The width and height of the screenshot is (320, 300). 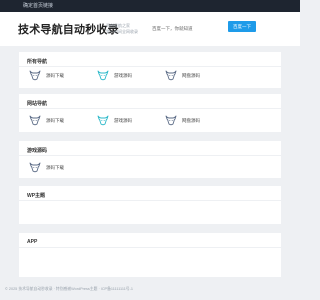 What do you see at coordinates (36, 196) in the screenshot?
I see `section-title: WP主题` at bounding box center [36, 196].